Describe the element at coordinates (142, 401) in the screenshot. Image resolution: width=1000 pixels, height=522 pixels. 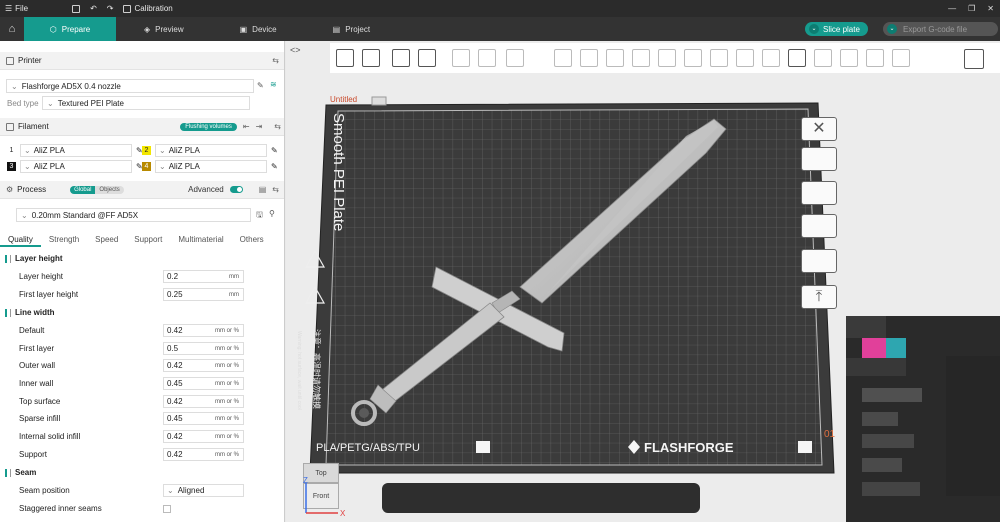
I see `param-top-surface: Top surface 0.42 mm or %` at that location.